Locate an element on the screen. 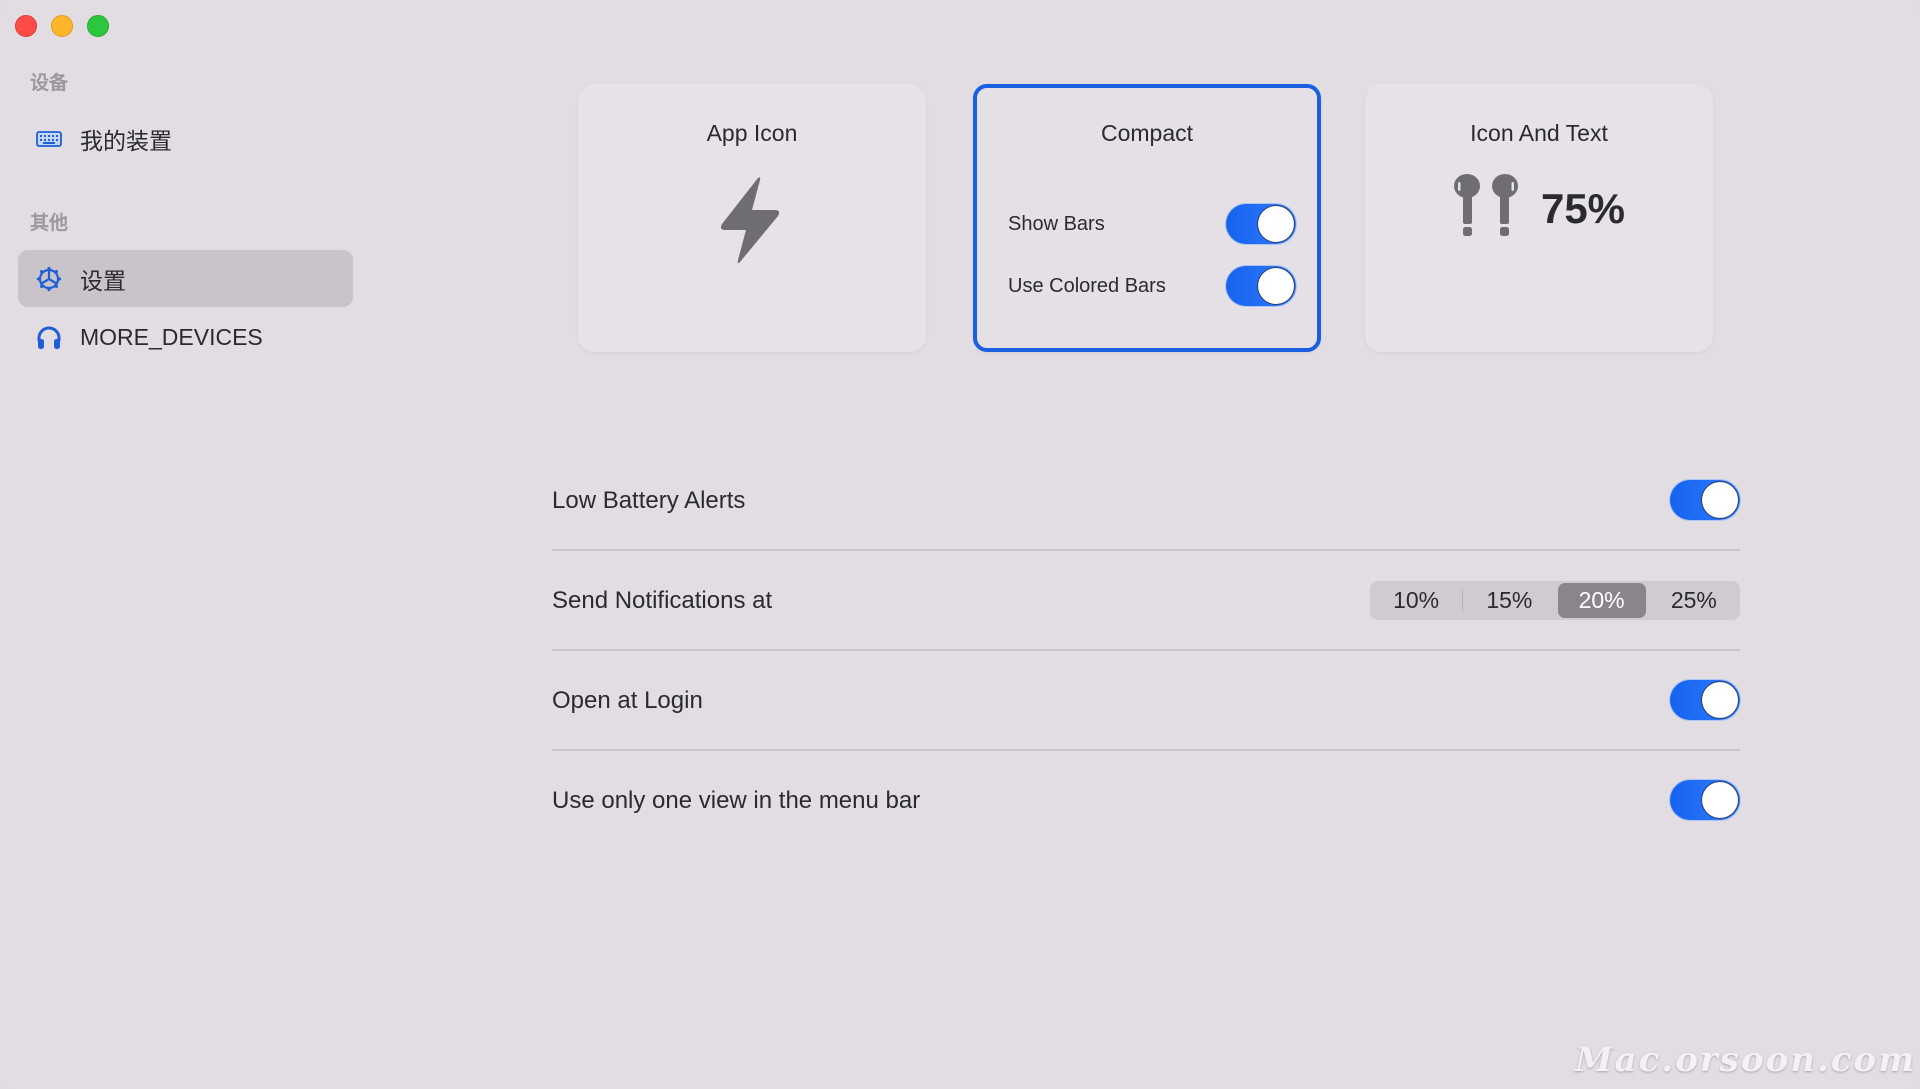 The width and height of the screenshot is (1920, 1089). open-at-login-label: Open at Login is located at coordinates (627, 700).